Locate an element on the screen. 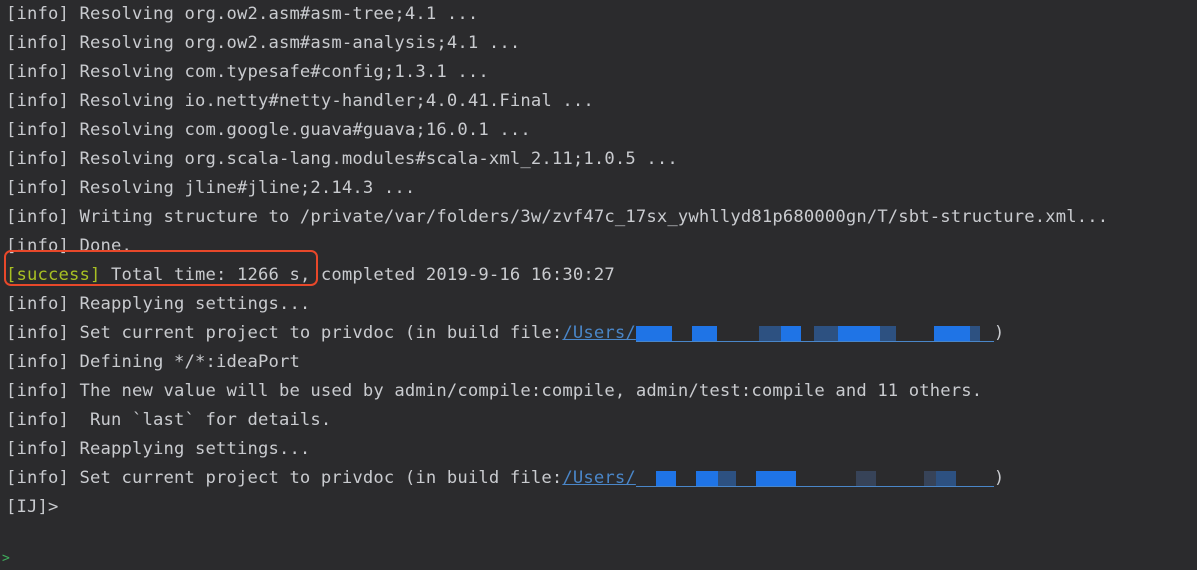 The width and height of the screenshot is (1197, 570). success-tag: [success] is located at coordinates (53, 275).